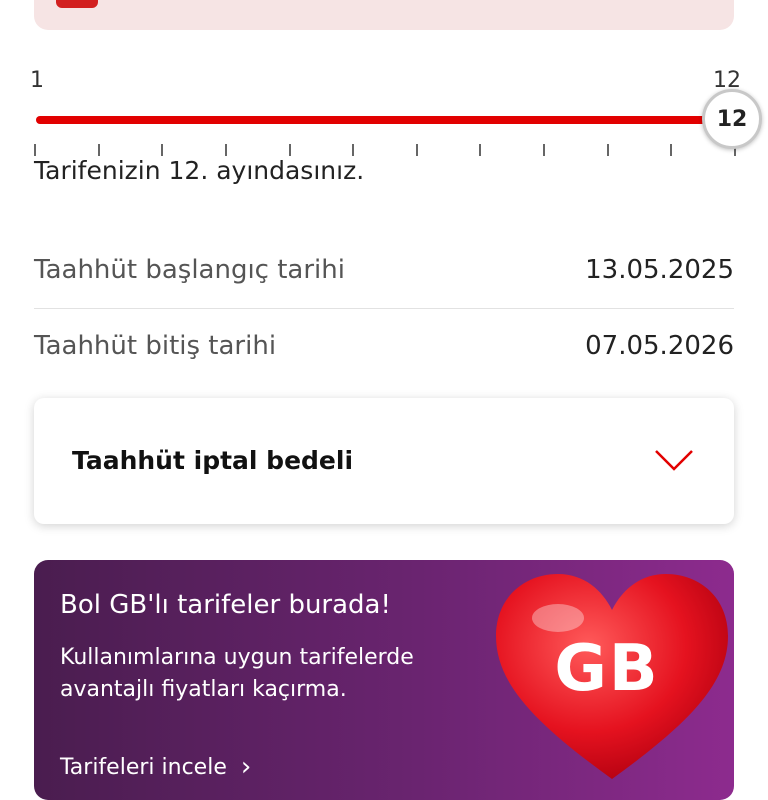  Describe the element at coordinates (213, 460) in the screenshot. I see `accordion-title: Taahhüt iptal bedeli` at that location.